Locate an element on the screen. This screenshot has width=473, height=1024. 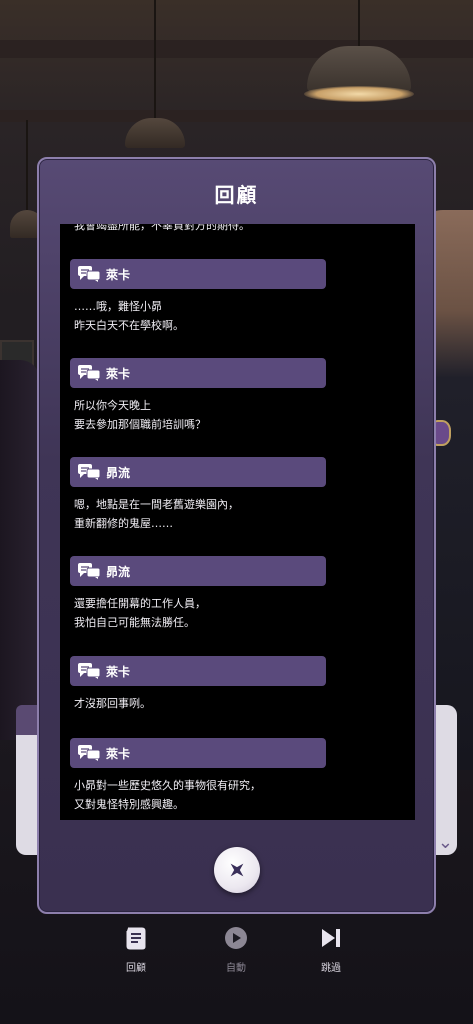
auto-label: 自動 is located at coordinates (236, 968).